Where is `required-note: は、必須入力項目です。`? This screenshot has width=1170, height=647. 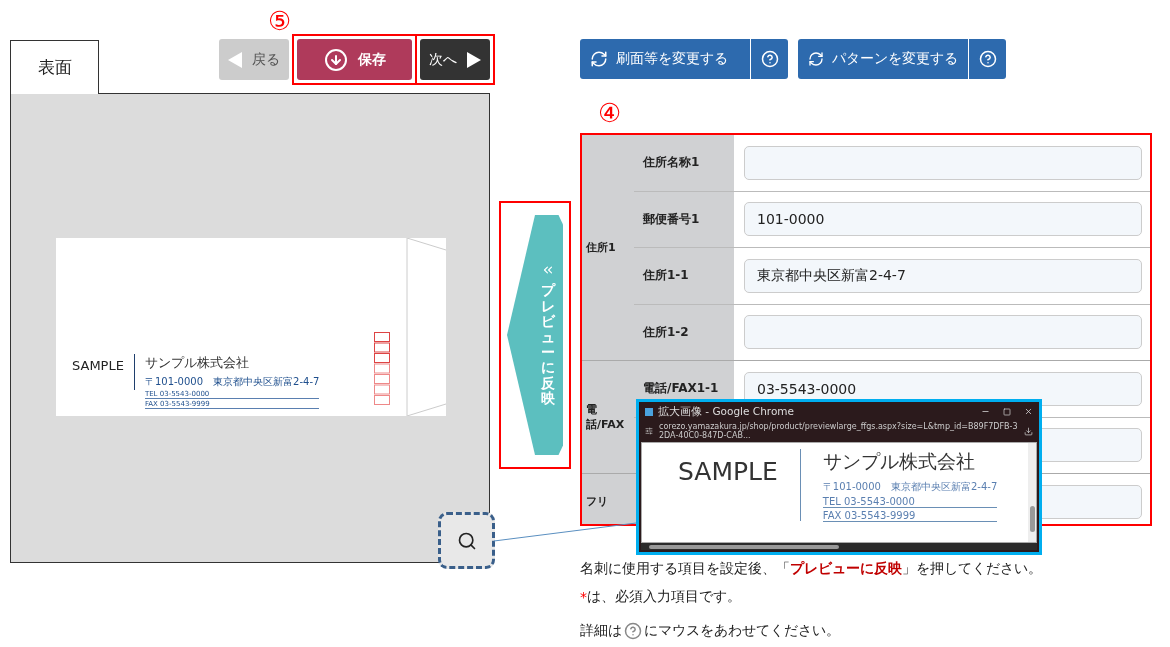 required-note: は、必須入力項目です。 is located at coordinates (664, 597).